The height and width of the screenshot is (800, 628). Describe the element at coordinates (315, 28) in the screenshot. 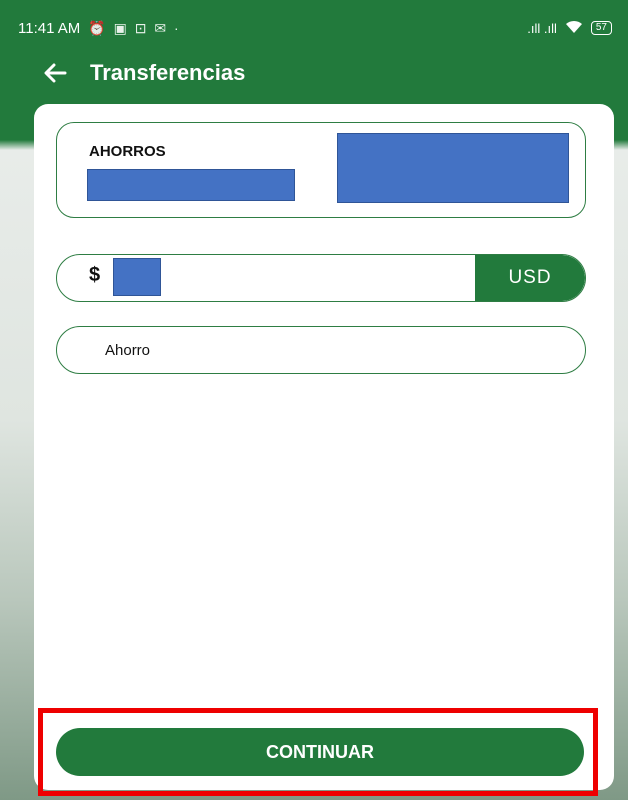

I see `status-bar: 11:41 AM ⏰ ▣ ⊡ ✉ · .ıll .ıll 57` at that location.